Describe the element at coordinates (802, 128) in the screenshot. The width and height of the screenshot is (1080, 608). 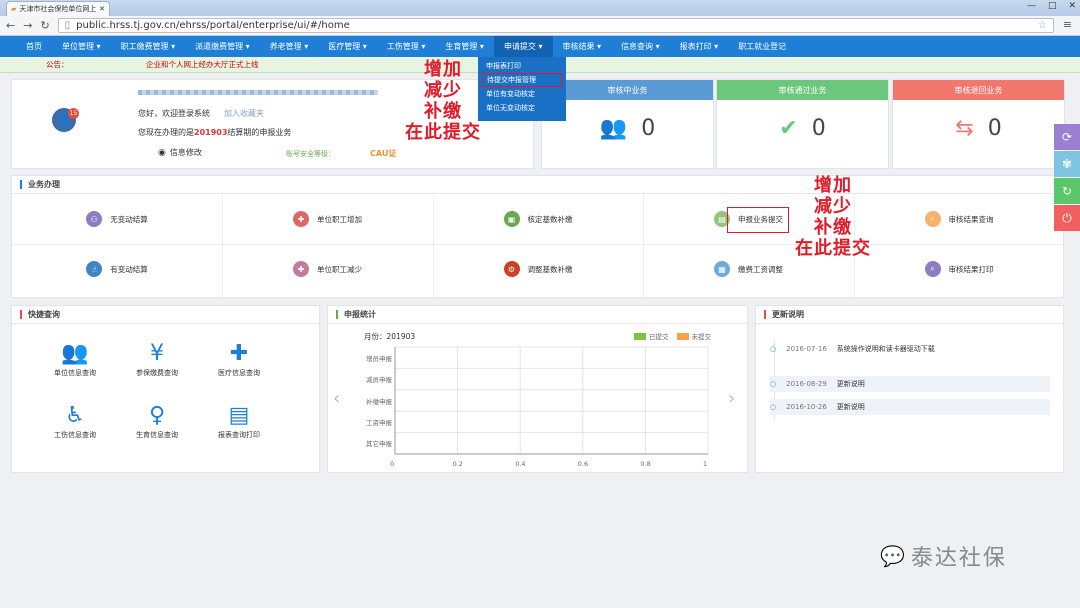
I see `stat-body: ✔ 0` at that location.